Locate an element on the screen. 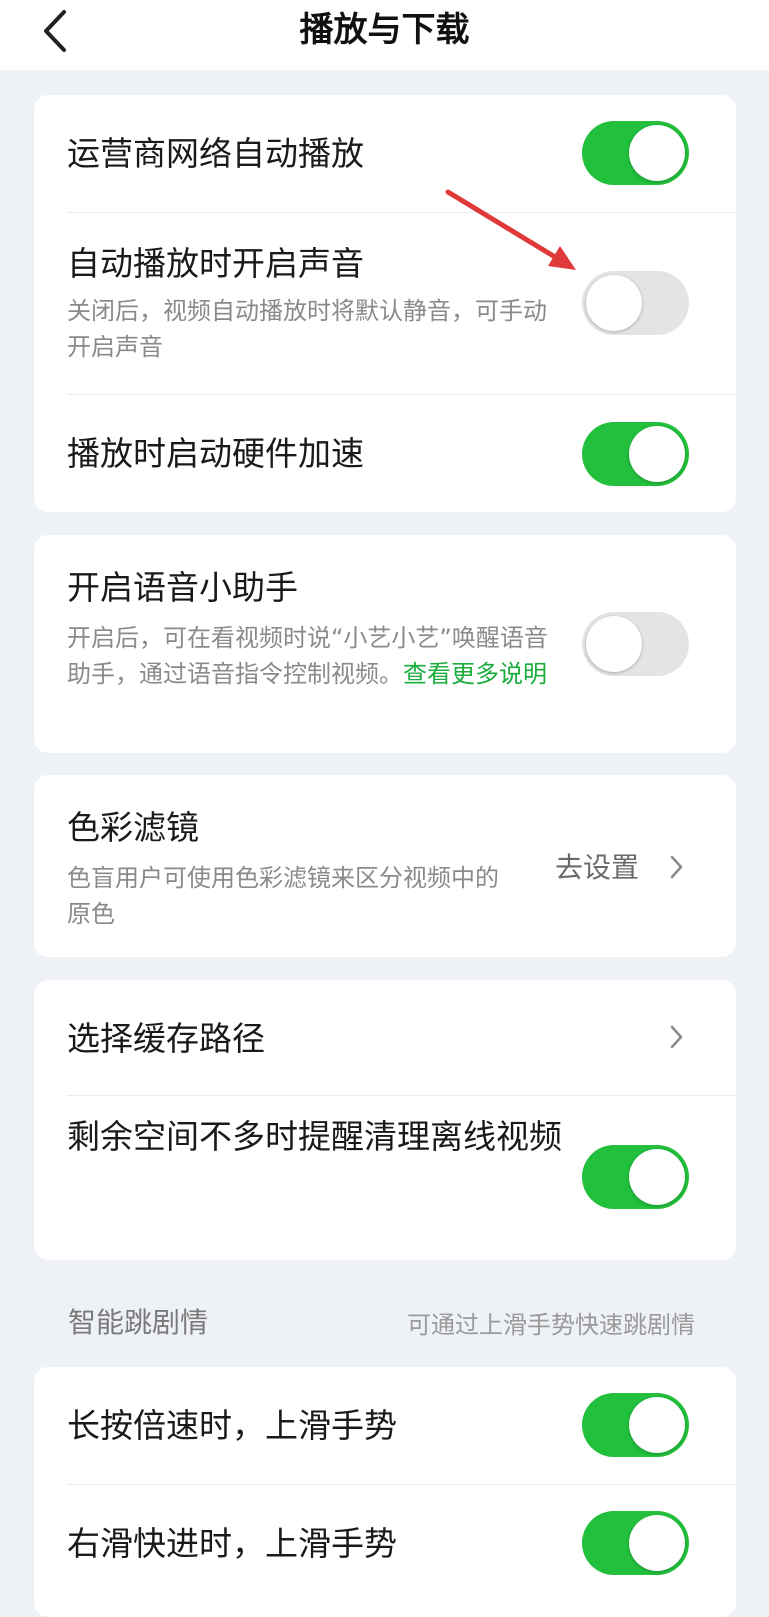  carrier-autoplay-row: 运营商网络自动播放 is located at coordinates (385, 154).